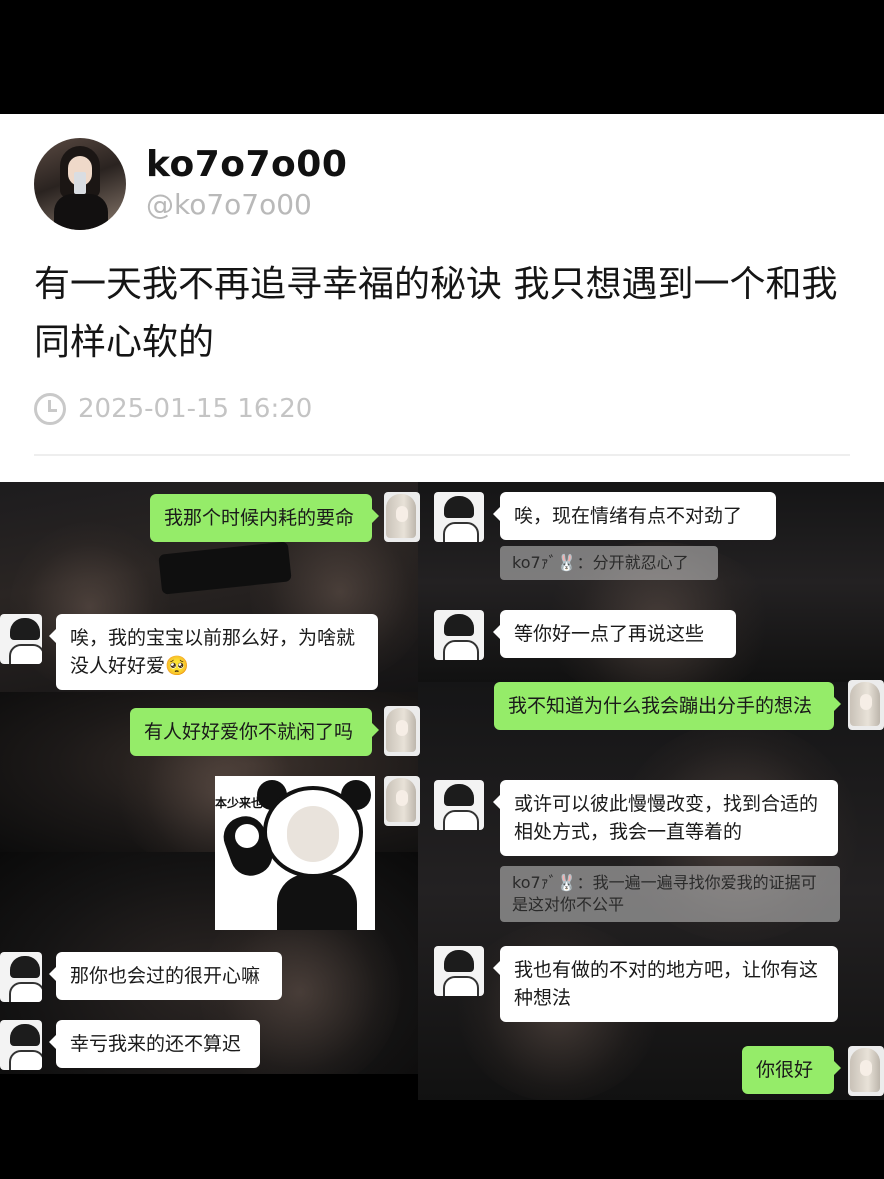 This screenshot has height=1179, width=884. I want to click on chat-bubble-sent: 你很好, so click(791, 1070).